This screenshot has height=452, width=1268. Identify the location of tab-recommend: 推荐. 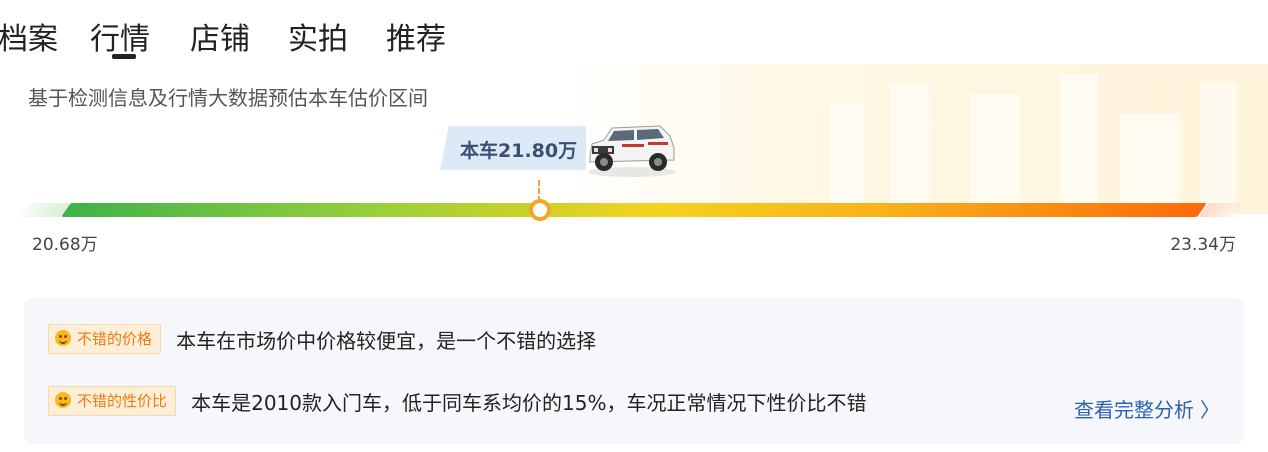
(416, 36).